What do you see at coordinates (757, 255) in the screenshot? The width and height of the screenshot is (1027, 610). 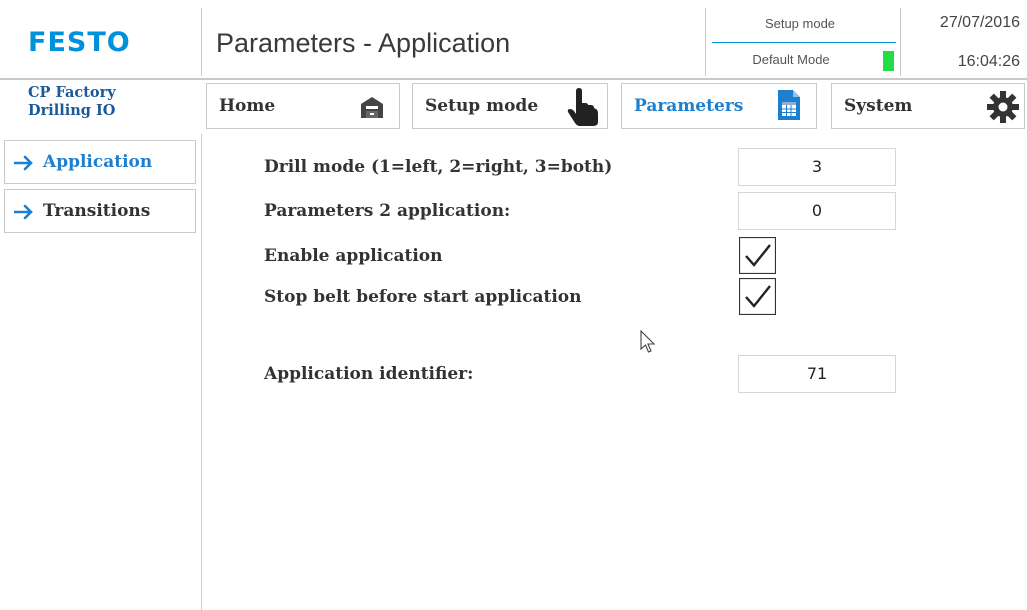 I see `enable-application-checkbox` at bounding box center [757, 255].